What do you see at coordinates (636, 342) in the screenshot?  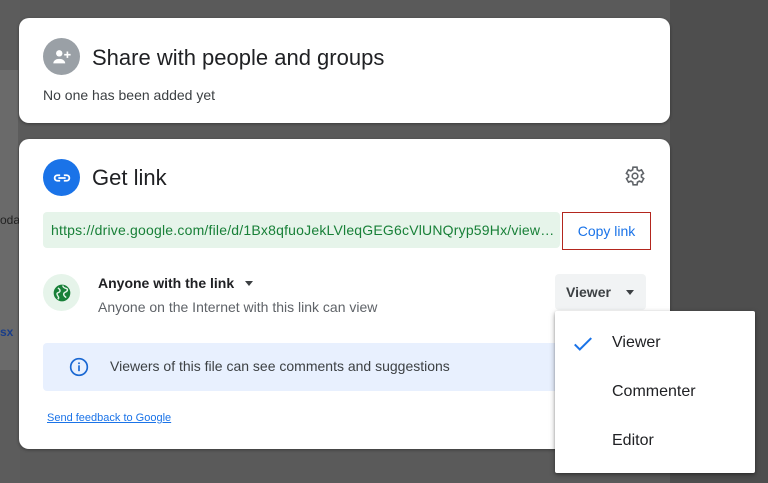 I see `menu-item-label: Viewer` at bounding box center [636, 342].